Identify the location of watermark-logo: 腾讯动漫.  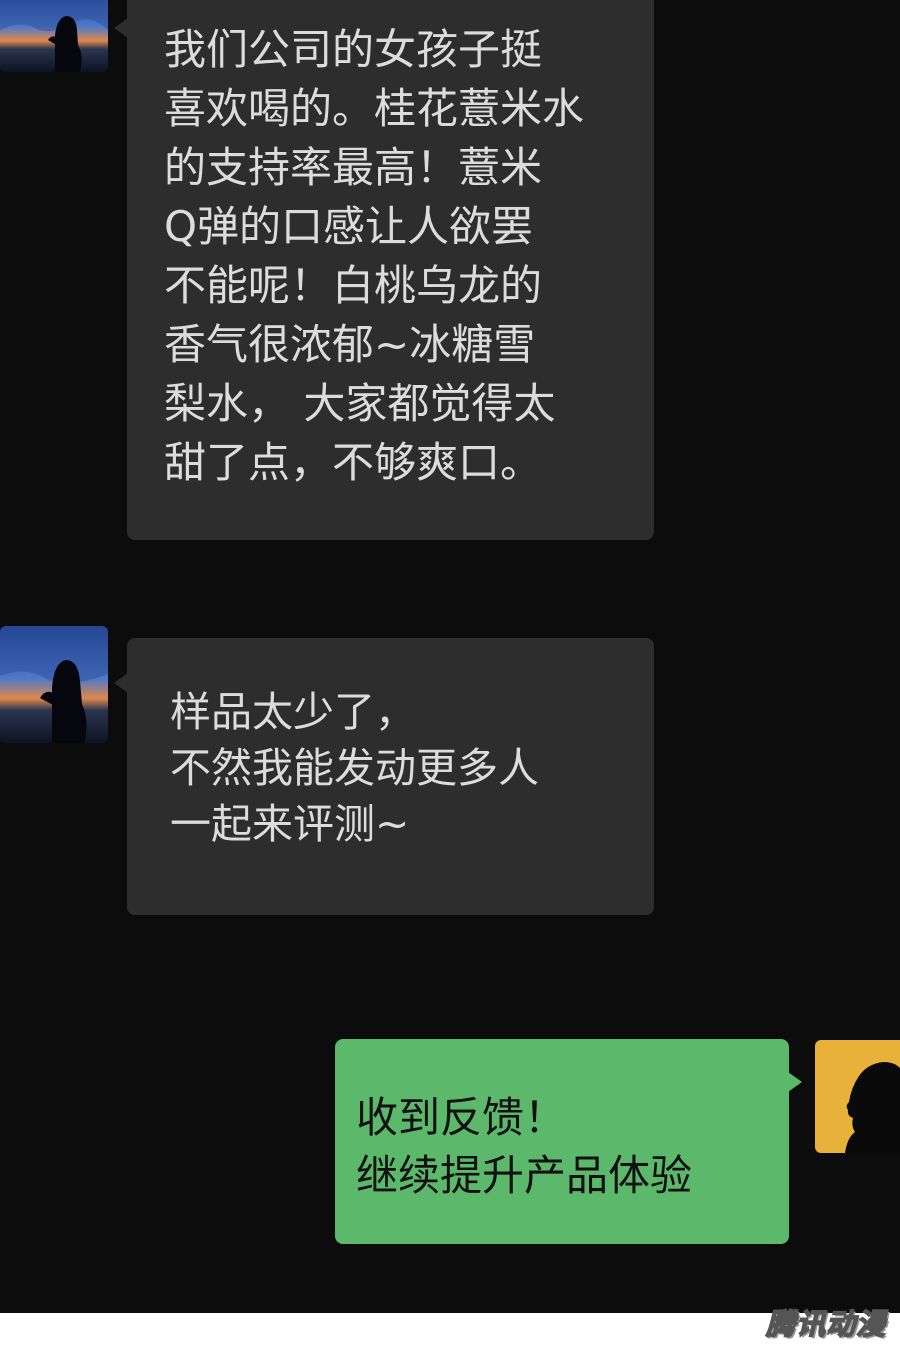
(825, 1324).